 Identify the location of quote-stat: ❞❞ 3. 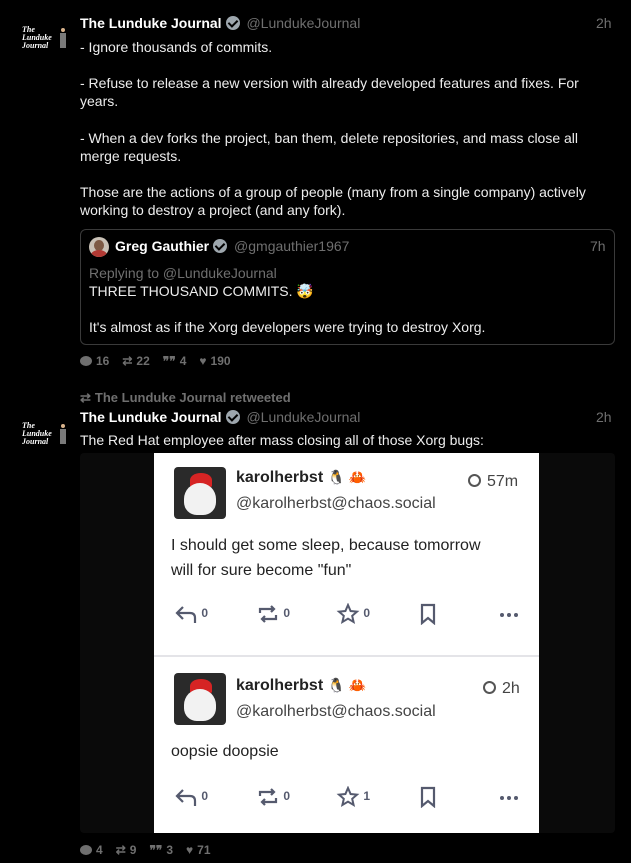
(161, 850).